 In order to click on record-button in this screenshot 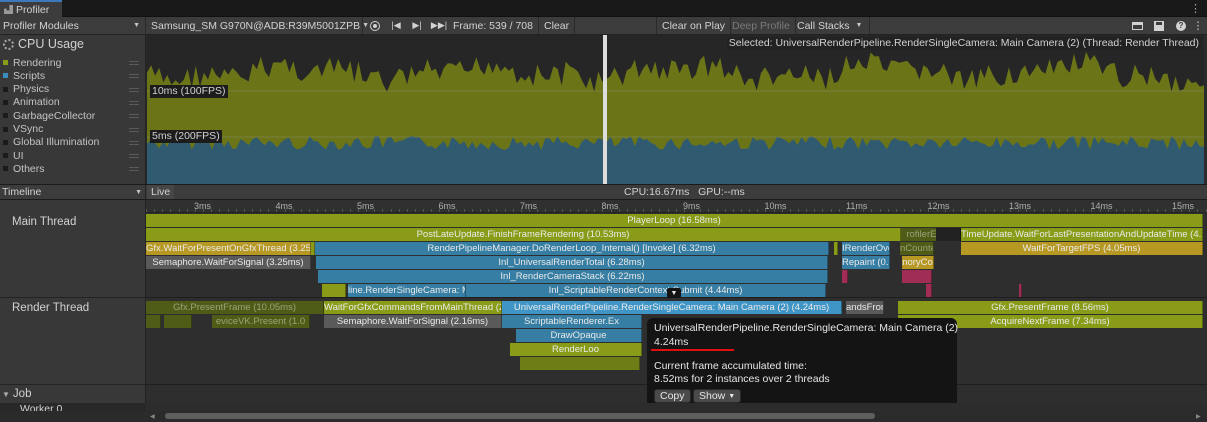, I will do `click(375, 25)`.